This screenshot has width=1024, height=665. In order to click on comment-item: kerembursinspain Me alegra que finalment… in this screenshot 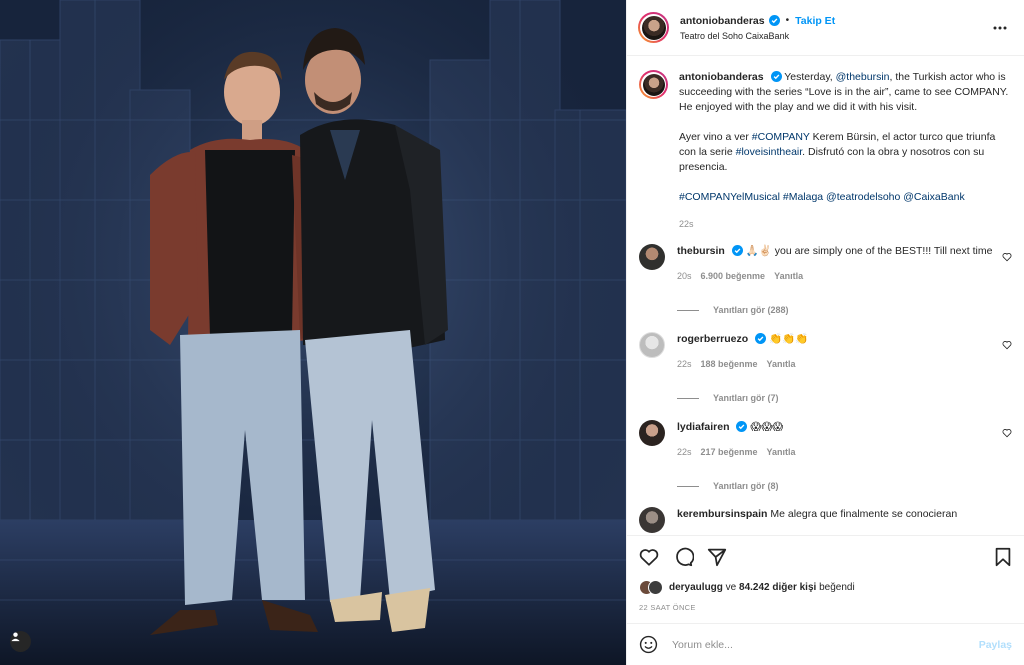, I will do `click(825, 520)`.